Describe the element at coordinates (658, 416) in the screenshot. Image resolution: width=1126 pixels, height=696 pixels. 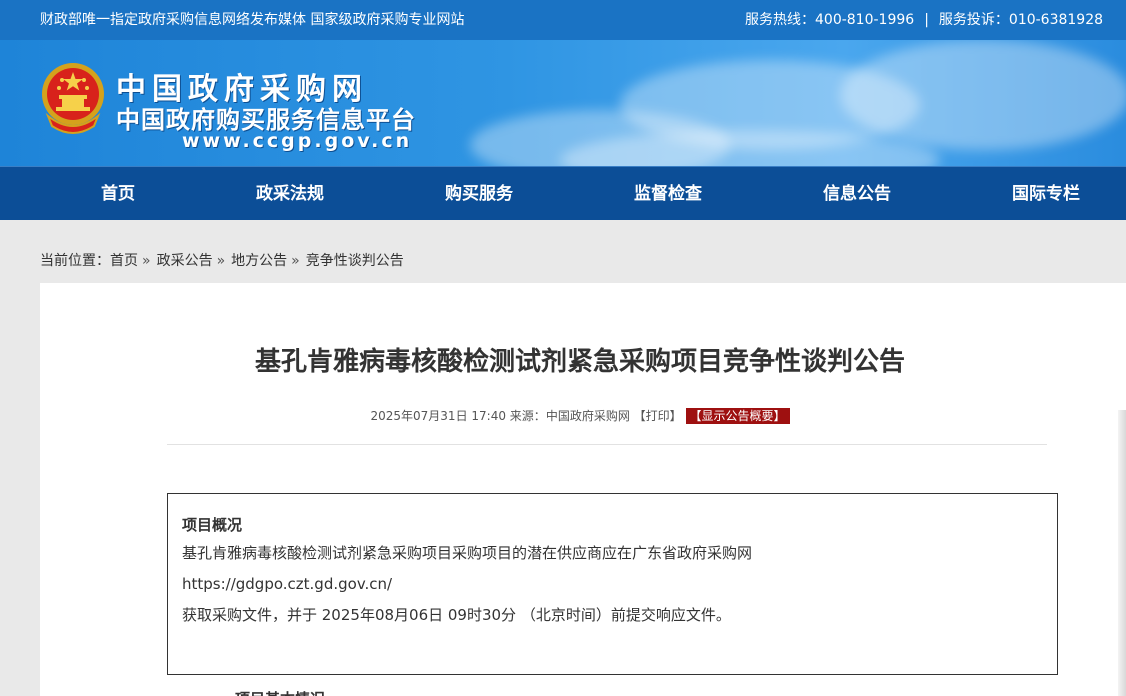
I see `print-link: 【打印】` at that location.